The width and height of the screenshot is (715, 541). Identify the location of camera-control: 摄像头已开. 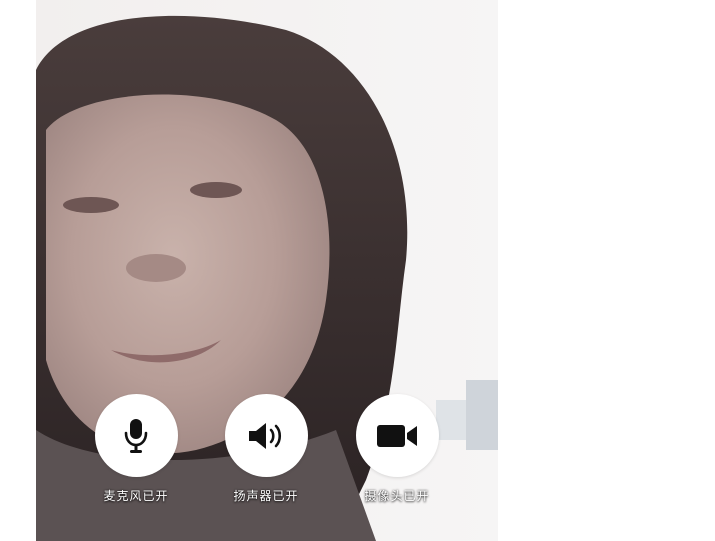
(397, 449).